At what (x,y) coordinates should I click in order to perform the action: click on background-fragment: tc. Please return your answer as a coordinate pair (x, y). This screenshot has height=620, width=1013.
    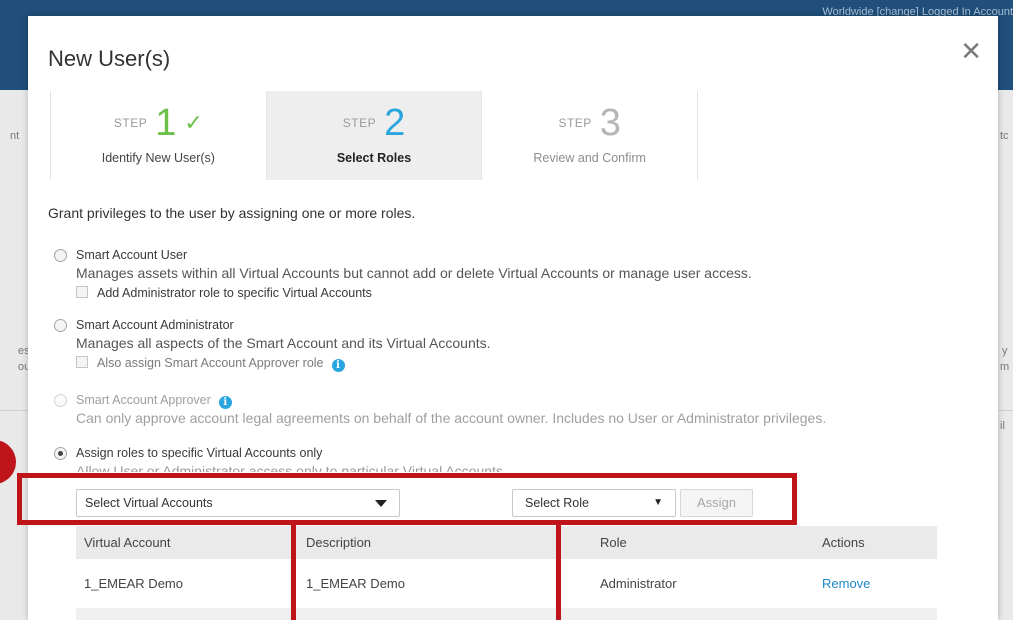
    Looking at the image, I should click on (1004, 136).